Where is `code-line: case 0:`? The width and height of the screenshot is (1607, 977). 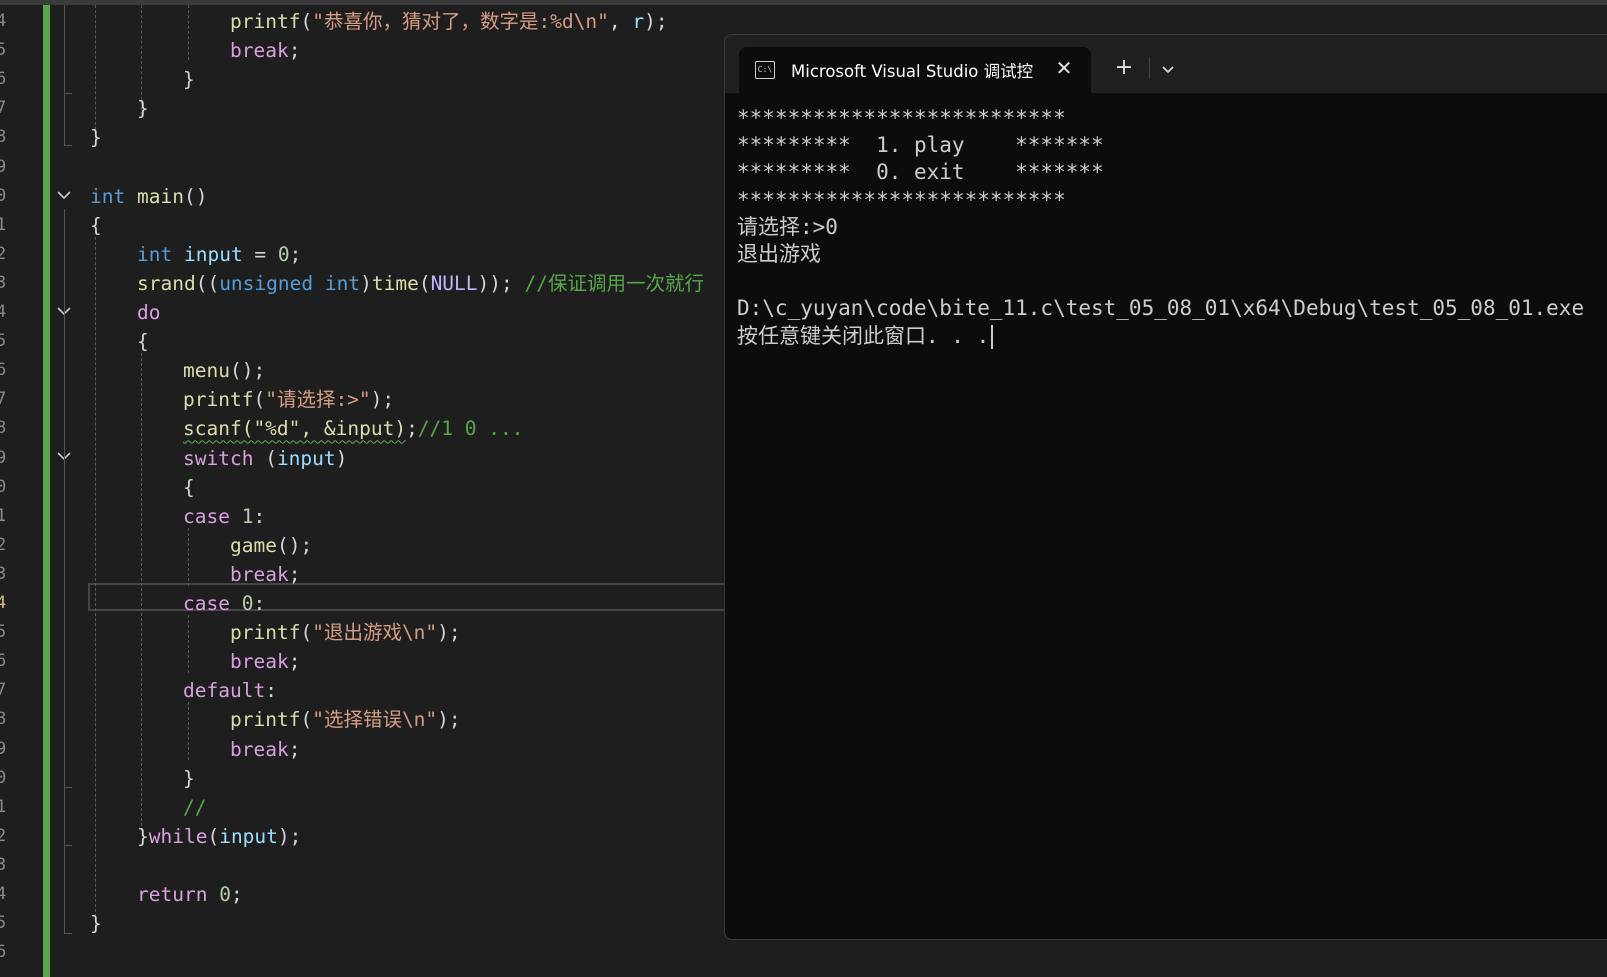 code-line: case 0: is located at coordinates (224, 603).